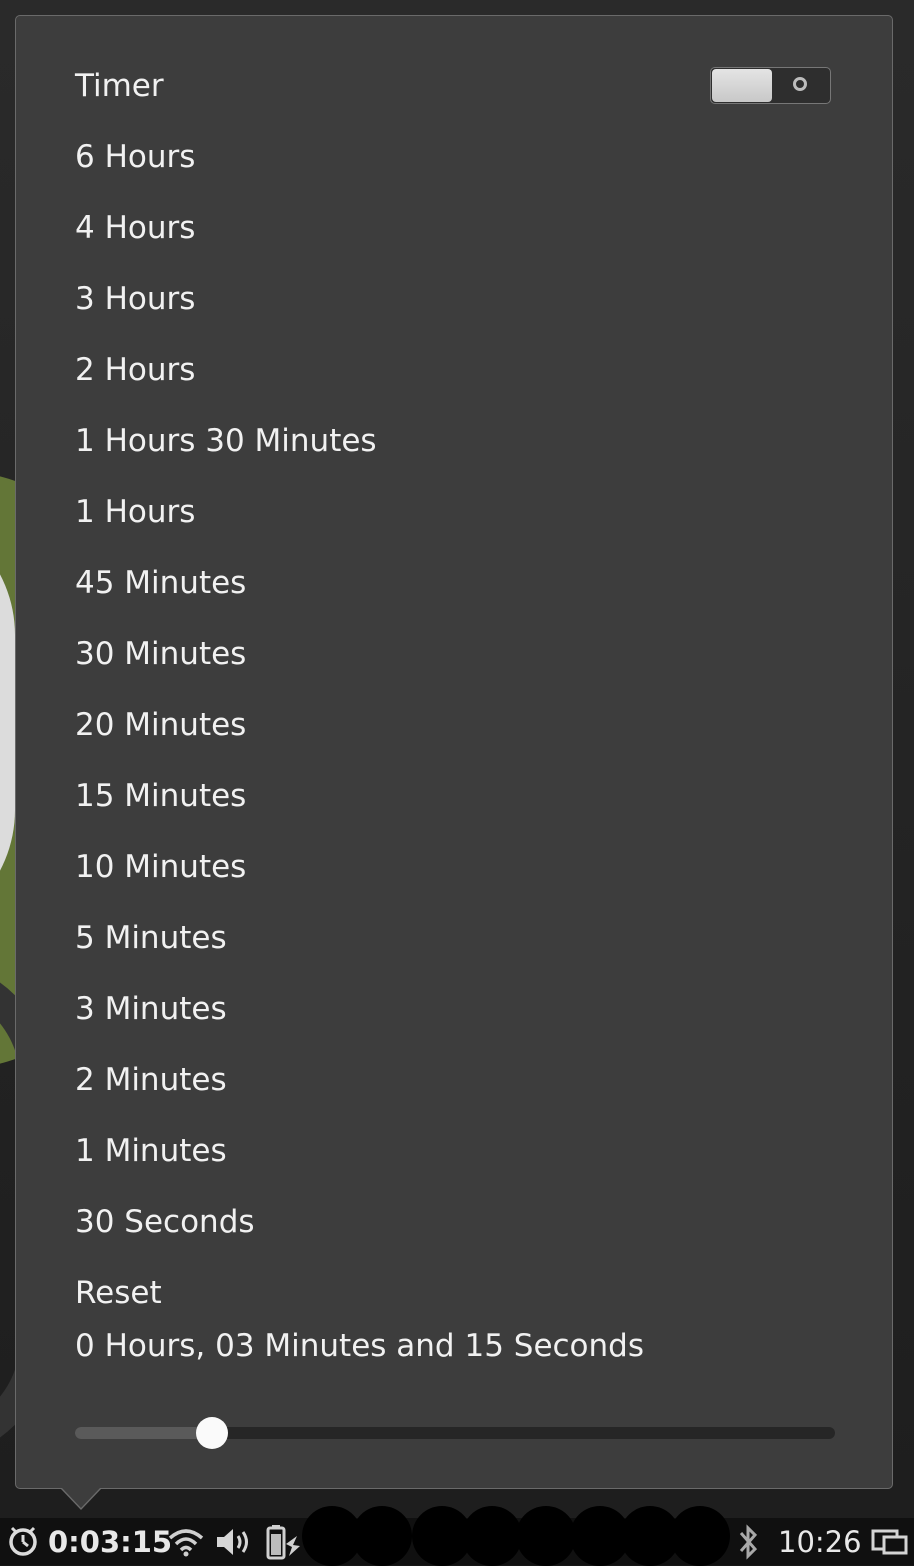 The width and height of the screenshot is (914, 1566). What do you see at coordinates (454, 795) in the screenshot?
I see `preset-item-15-minutes: 15 Minutes` at bounding box center [454, 795].